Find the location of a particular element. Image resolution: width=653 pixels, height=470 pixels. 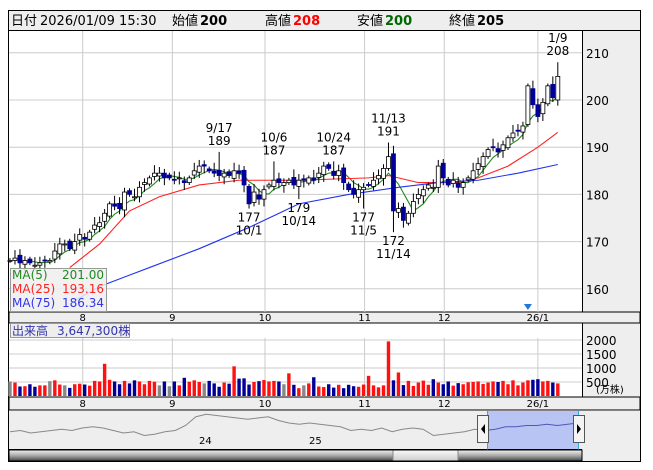

extreme-price-label: 208 is located at coordinates (557, 51).